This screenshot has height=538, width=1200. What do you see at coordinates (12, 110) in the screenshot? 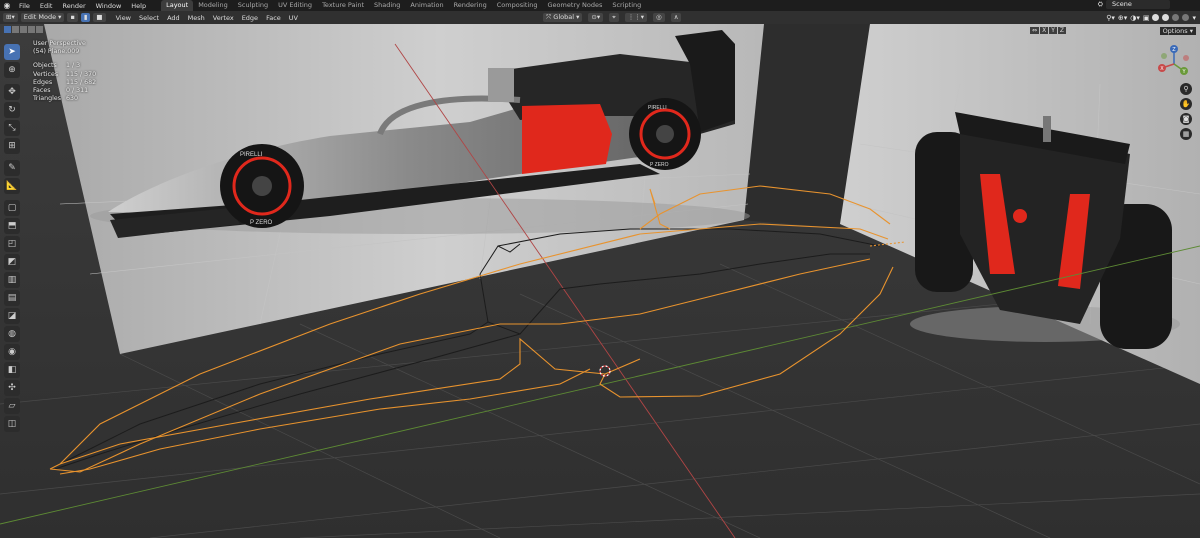
I see `rotate-tool-icon: ↻` at bounding box center [12, 110].